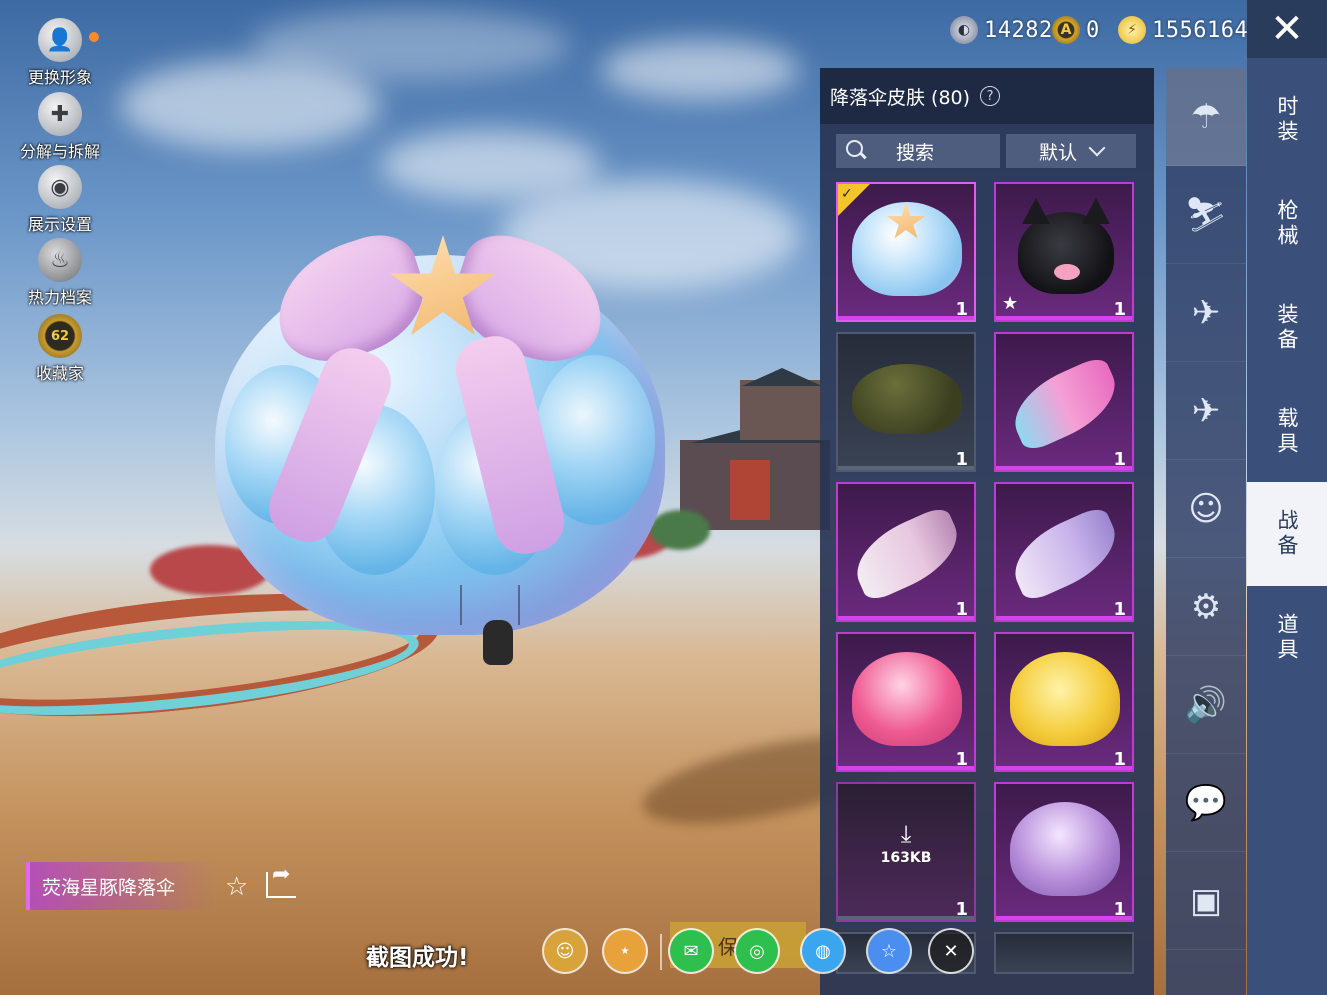 The height and width of the screenshot is (995, 1327). I want to click on close-icon: ✕, so click(1287, 29).